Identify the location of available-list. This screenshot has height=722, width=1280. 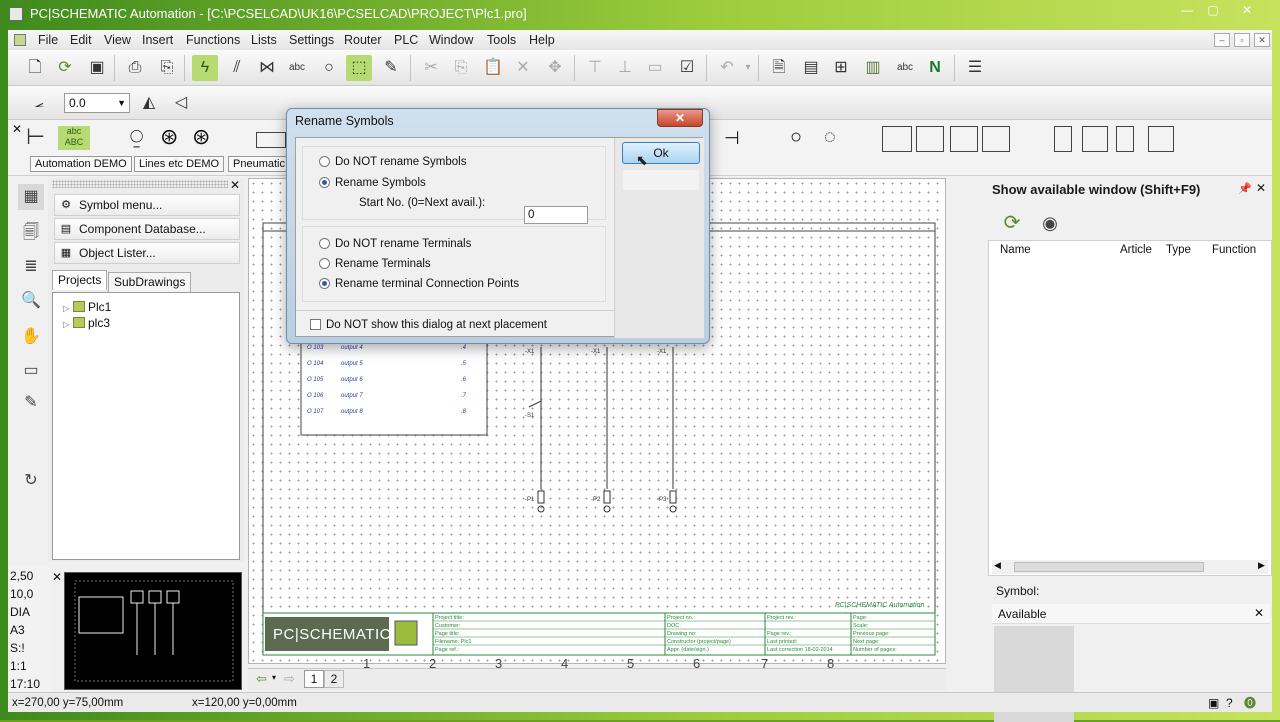
(1130, 408).